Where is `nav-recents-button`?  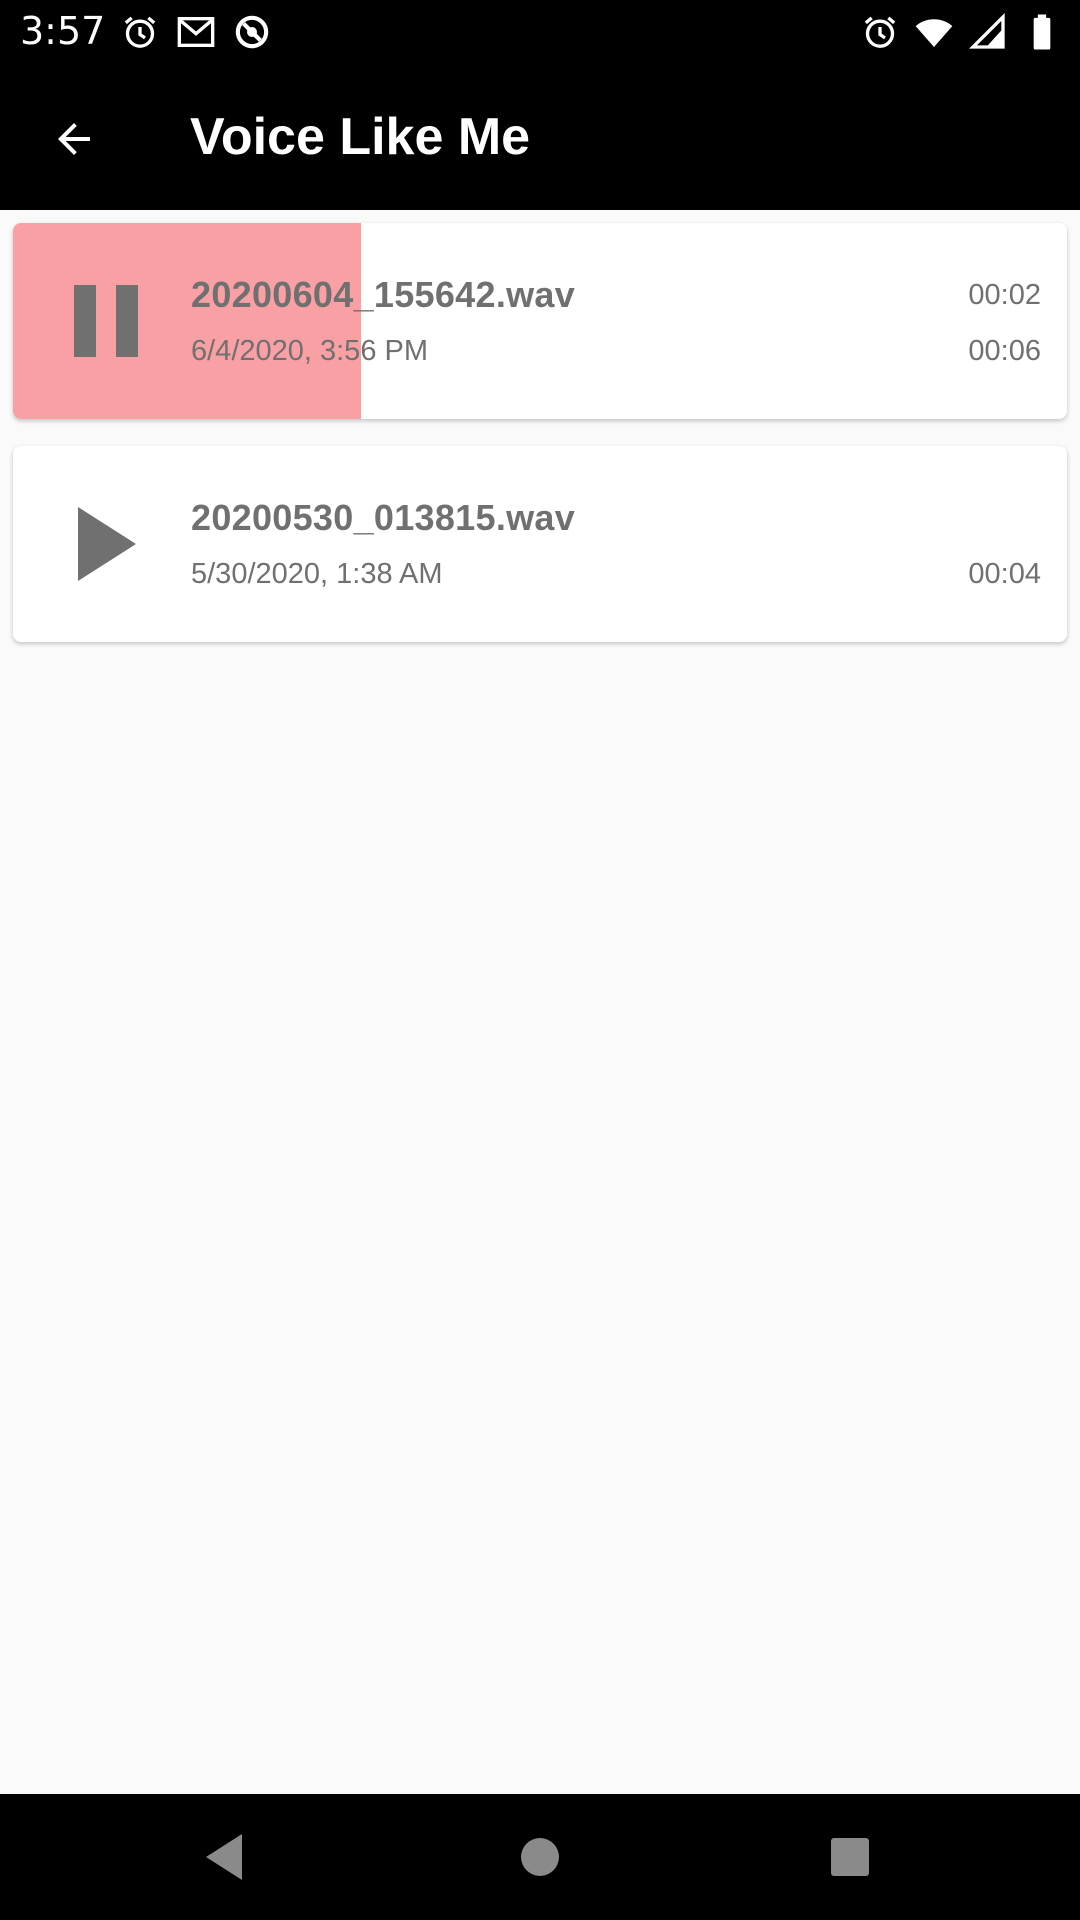
nav-recents-button is located at coordinates (850, 1857).